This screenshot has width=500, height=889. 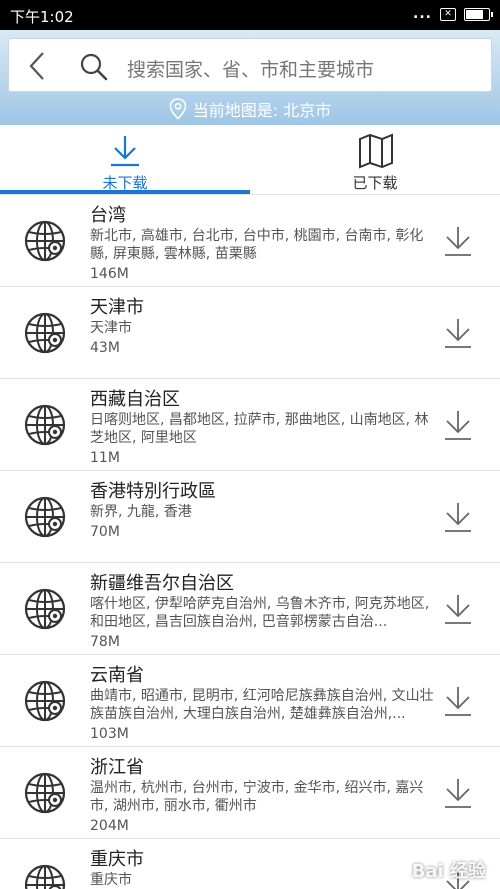 I want to click on back-arrow-icon, so click(x=38, y=66).